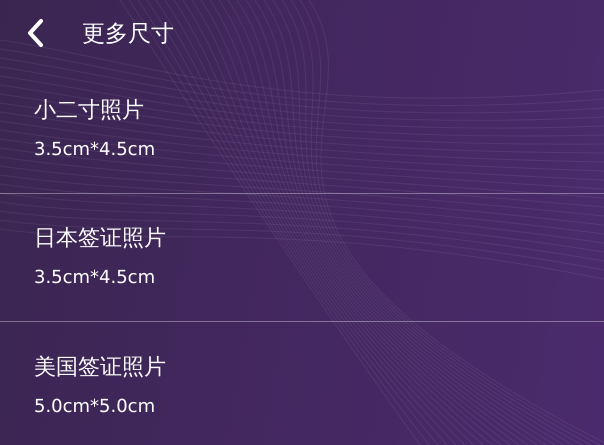 The height and width of the screenshot is (445, 604). Describe the element at coordinates (35, 33) in the screenshot. I see `back-chevron-icon` at that location.